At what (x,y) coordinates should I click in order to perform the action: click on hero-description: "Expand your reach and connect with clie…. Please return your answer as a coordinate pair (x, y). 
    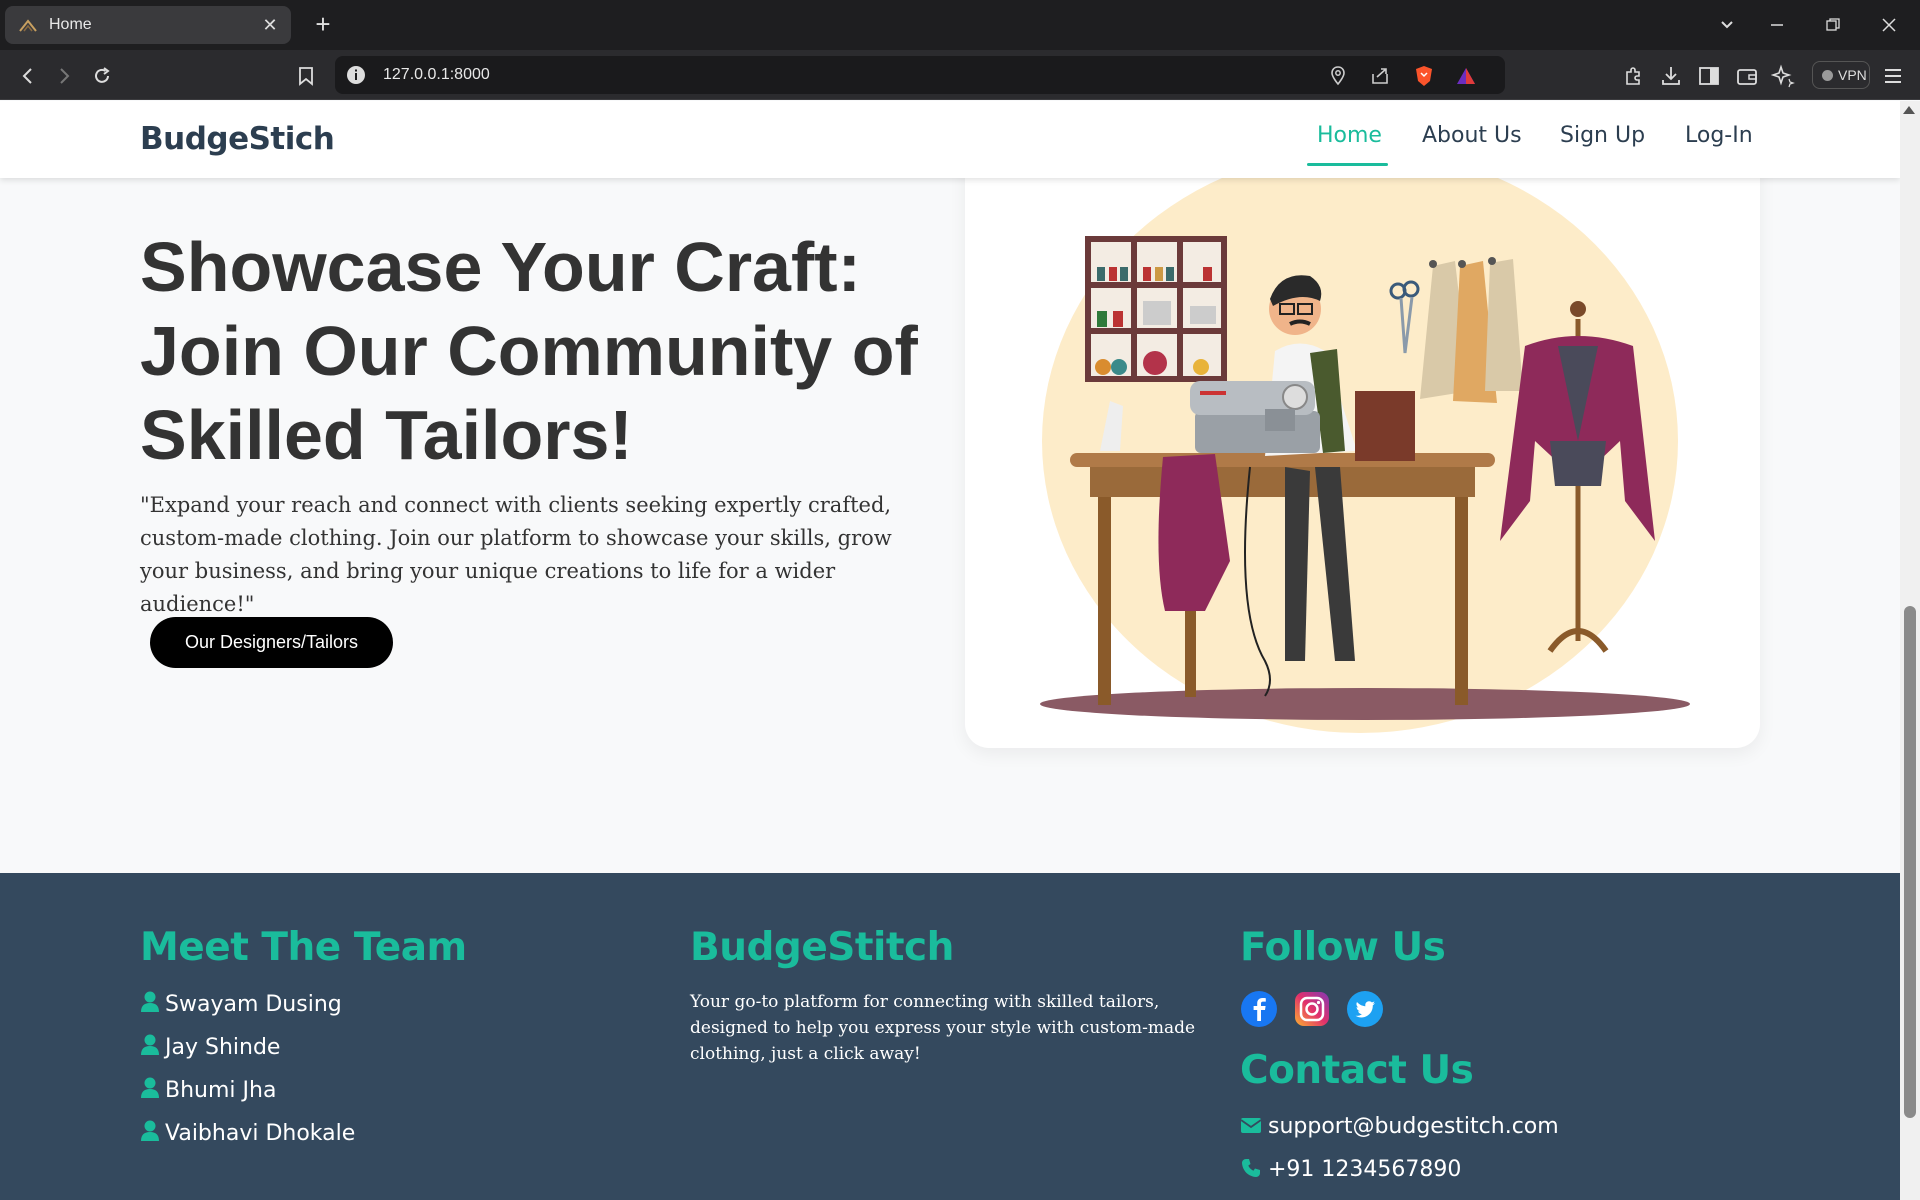
    Looking at the image, I should click on (516, 554).